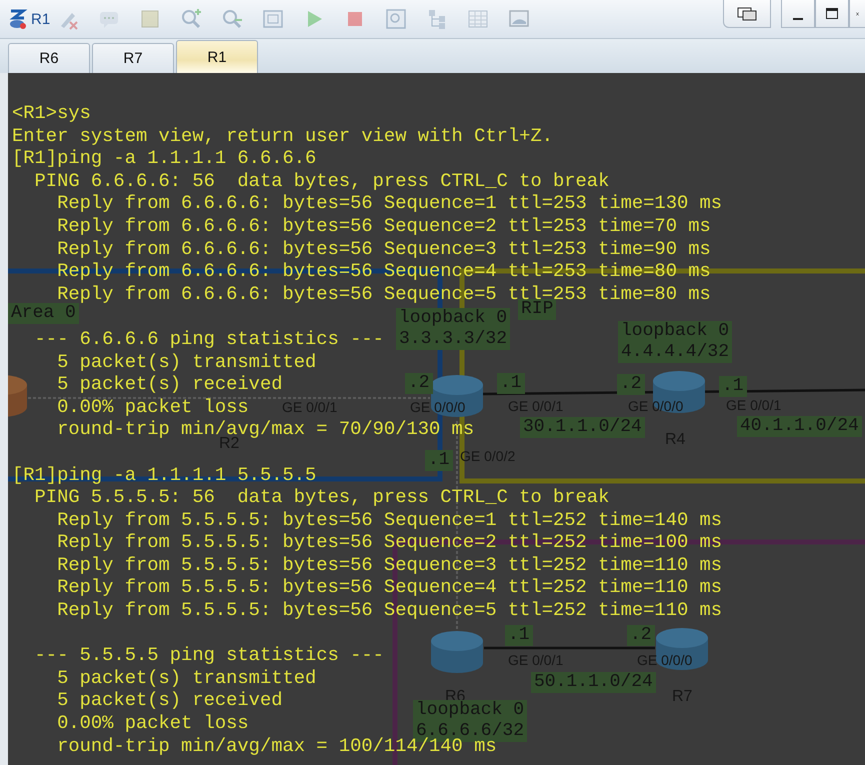 The image size is (865, 765). I want to click on network-label: loopback 0 4.4.4.4/32, so click(675, 342).